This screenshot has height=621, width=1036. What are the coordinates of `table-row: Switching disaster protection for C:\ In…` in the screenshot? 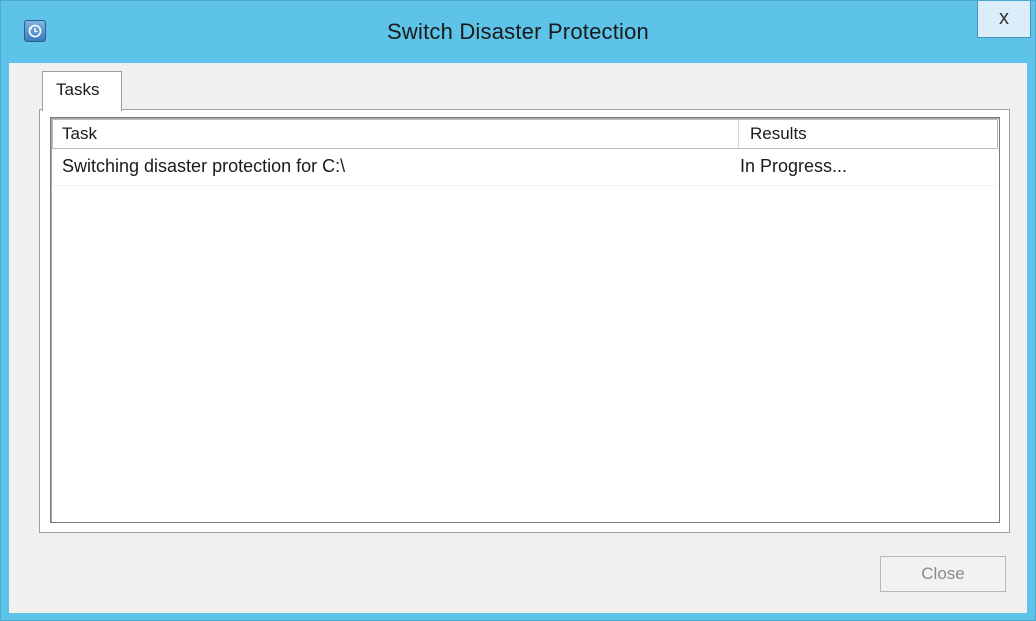 It's located at (525, 167).